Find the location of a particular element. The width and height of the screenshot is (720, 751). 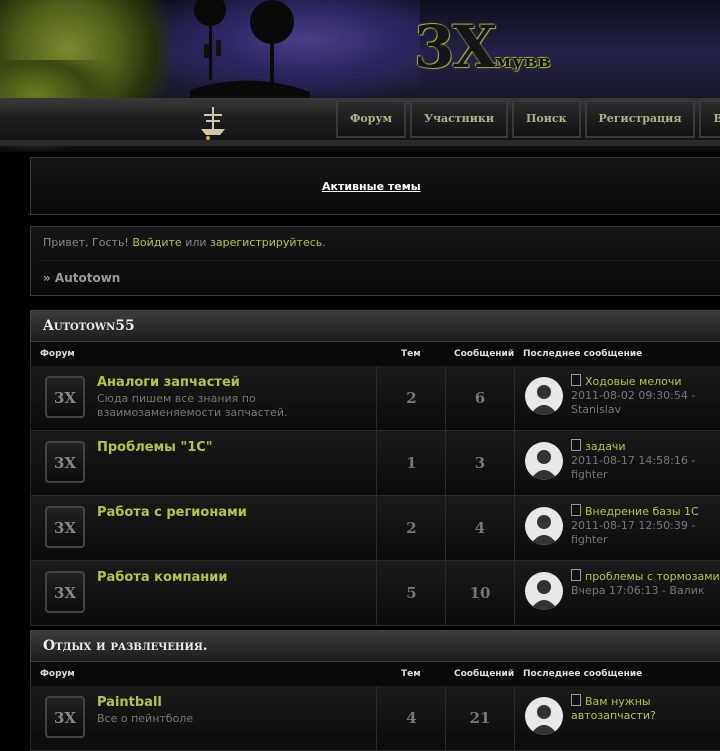

nav-login: Войти is located at coordinates (709, 119).